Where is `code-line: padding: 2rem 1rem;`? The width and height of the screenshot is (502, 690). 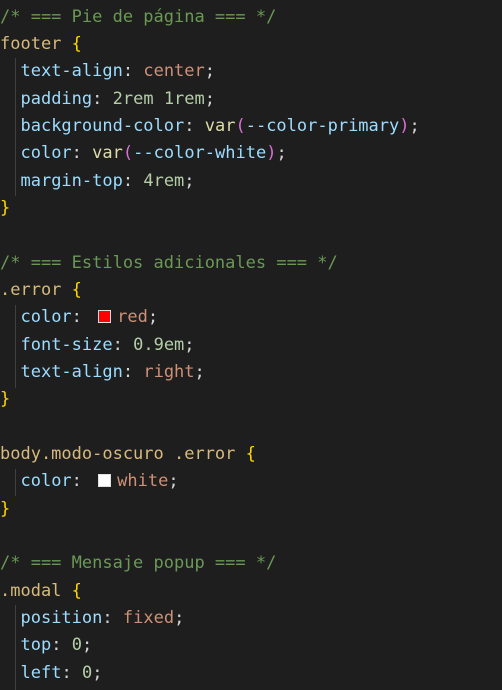
code-line: padding: 2rem 1rem; is located at coordinates (251, 99).